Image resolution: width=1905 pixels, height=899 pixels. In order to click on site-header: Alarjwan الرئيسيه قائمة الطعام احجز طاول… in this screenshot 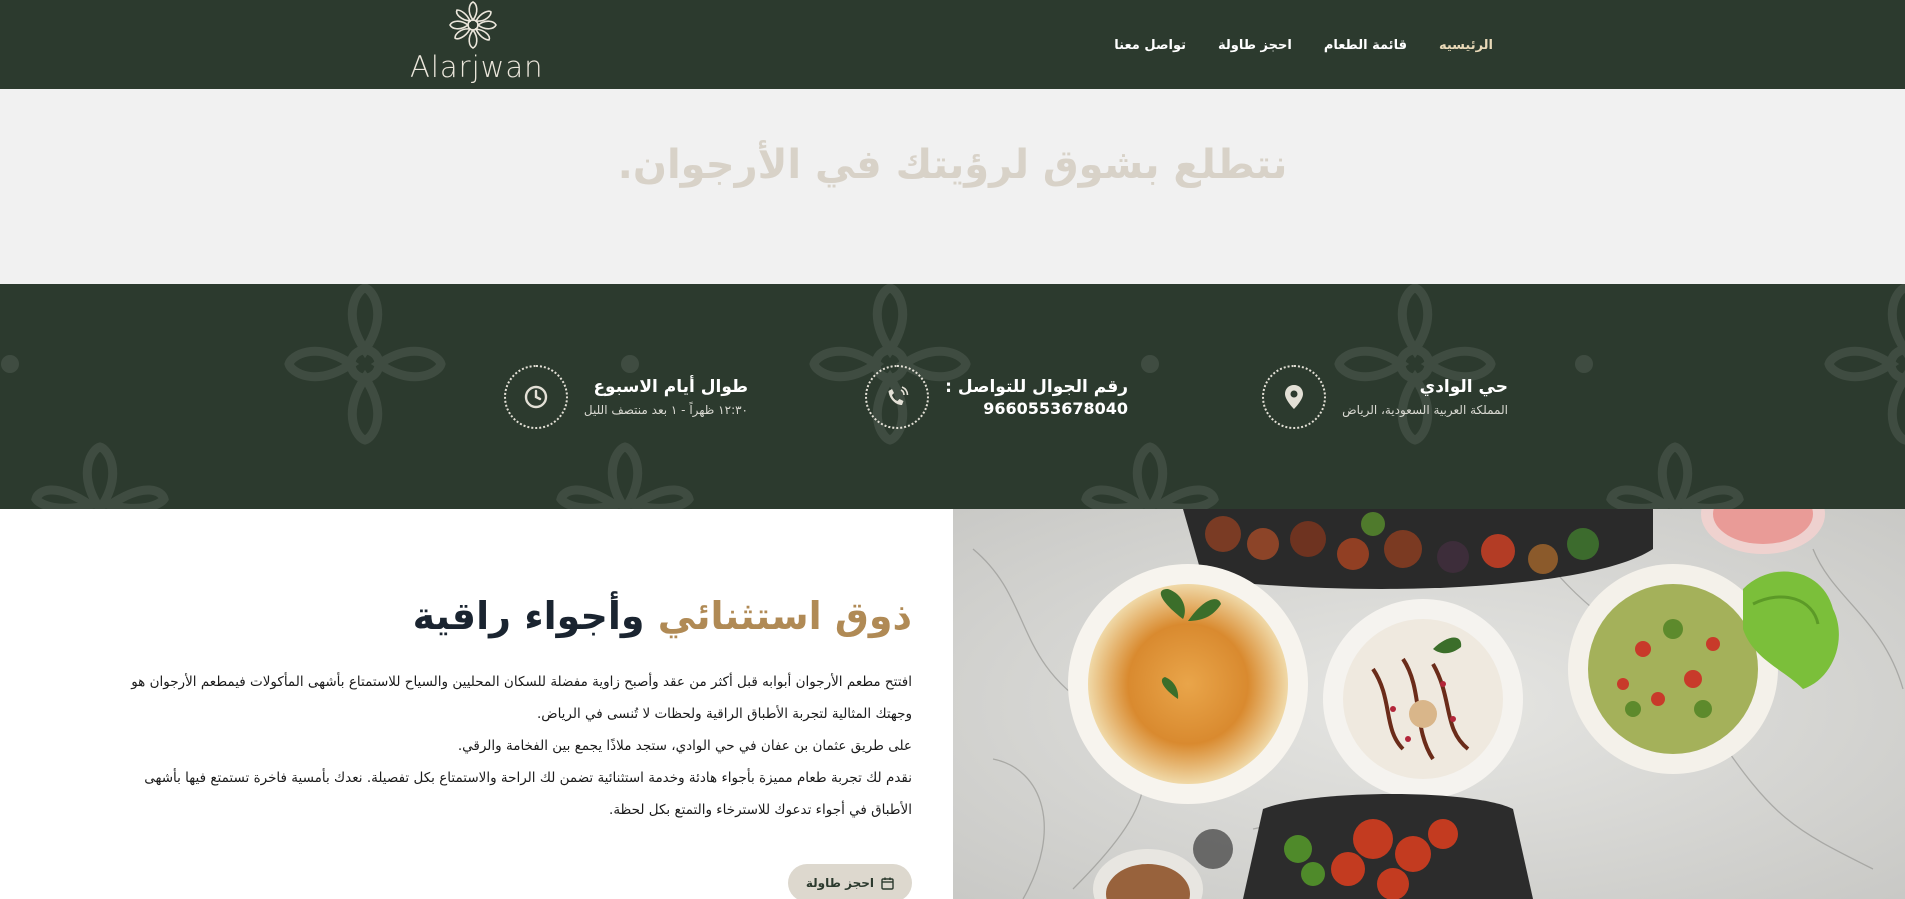, I will do `click(952, 44)`.